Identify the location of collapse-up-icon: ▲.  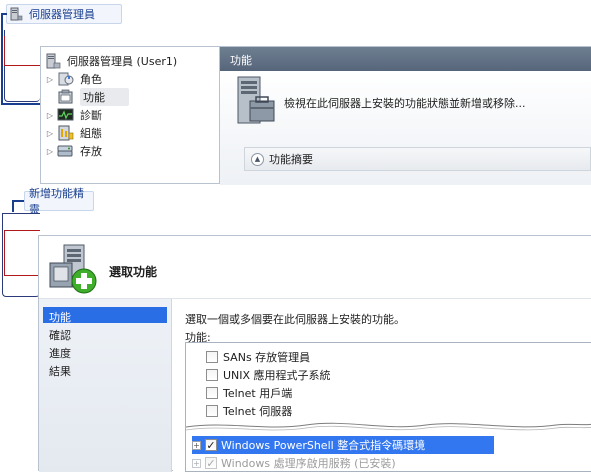
(257, 159).